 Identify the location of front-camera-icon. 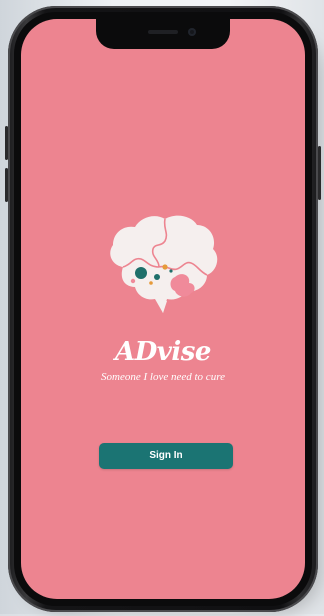
(192, 32).